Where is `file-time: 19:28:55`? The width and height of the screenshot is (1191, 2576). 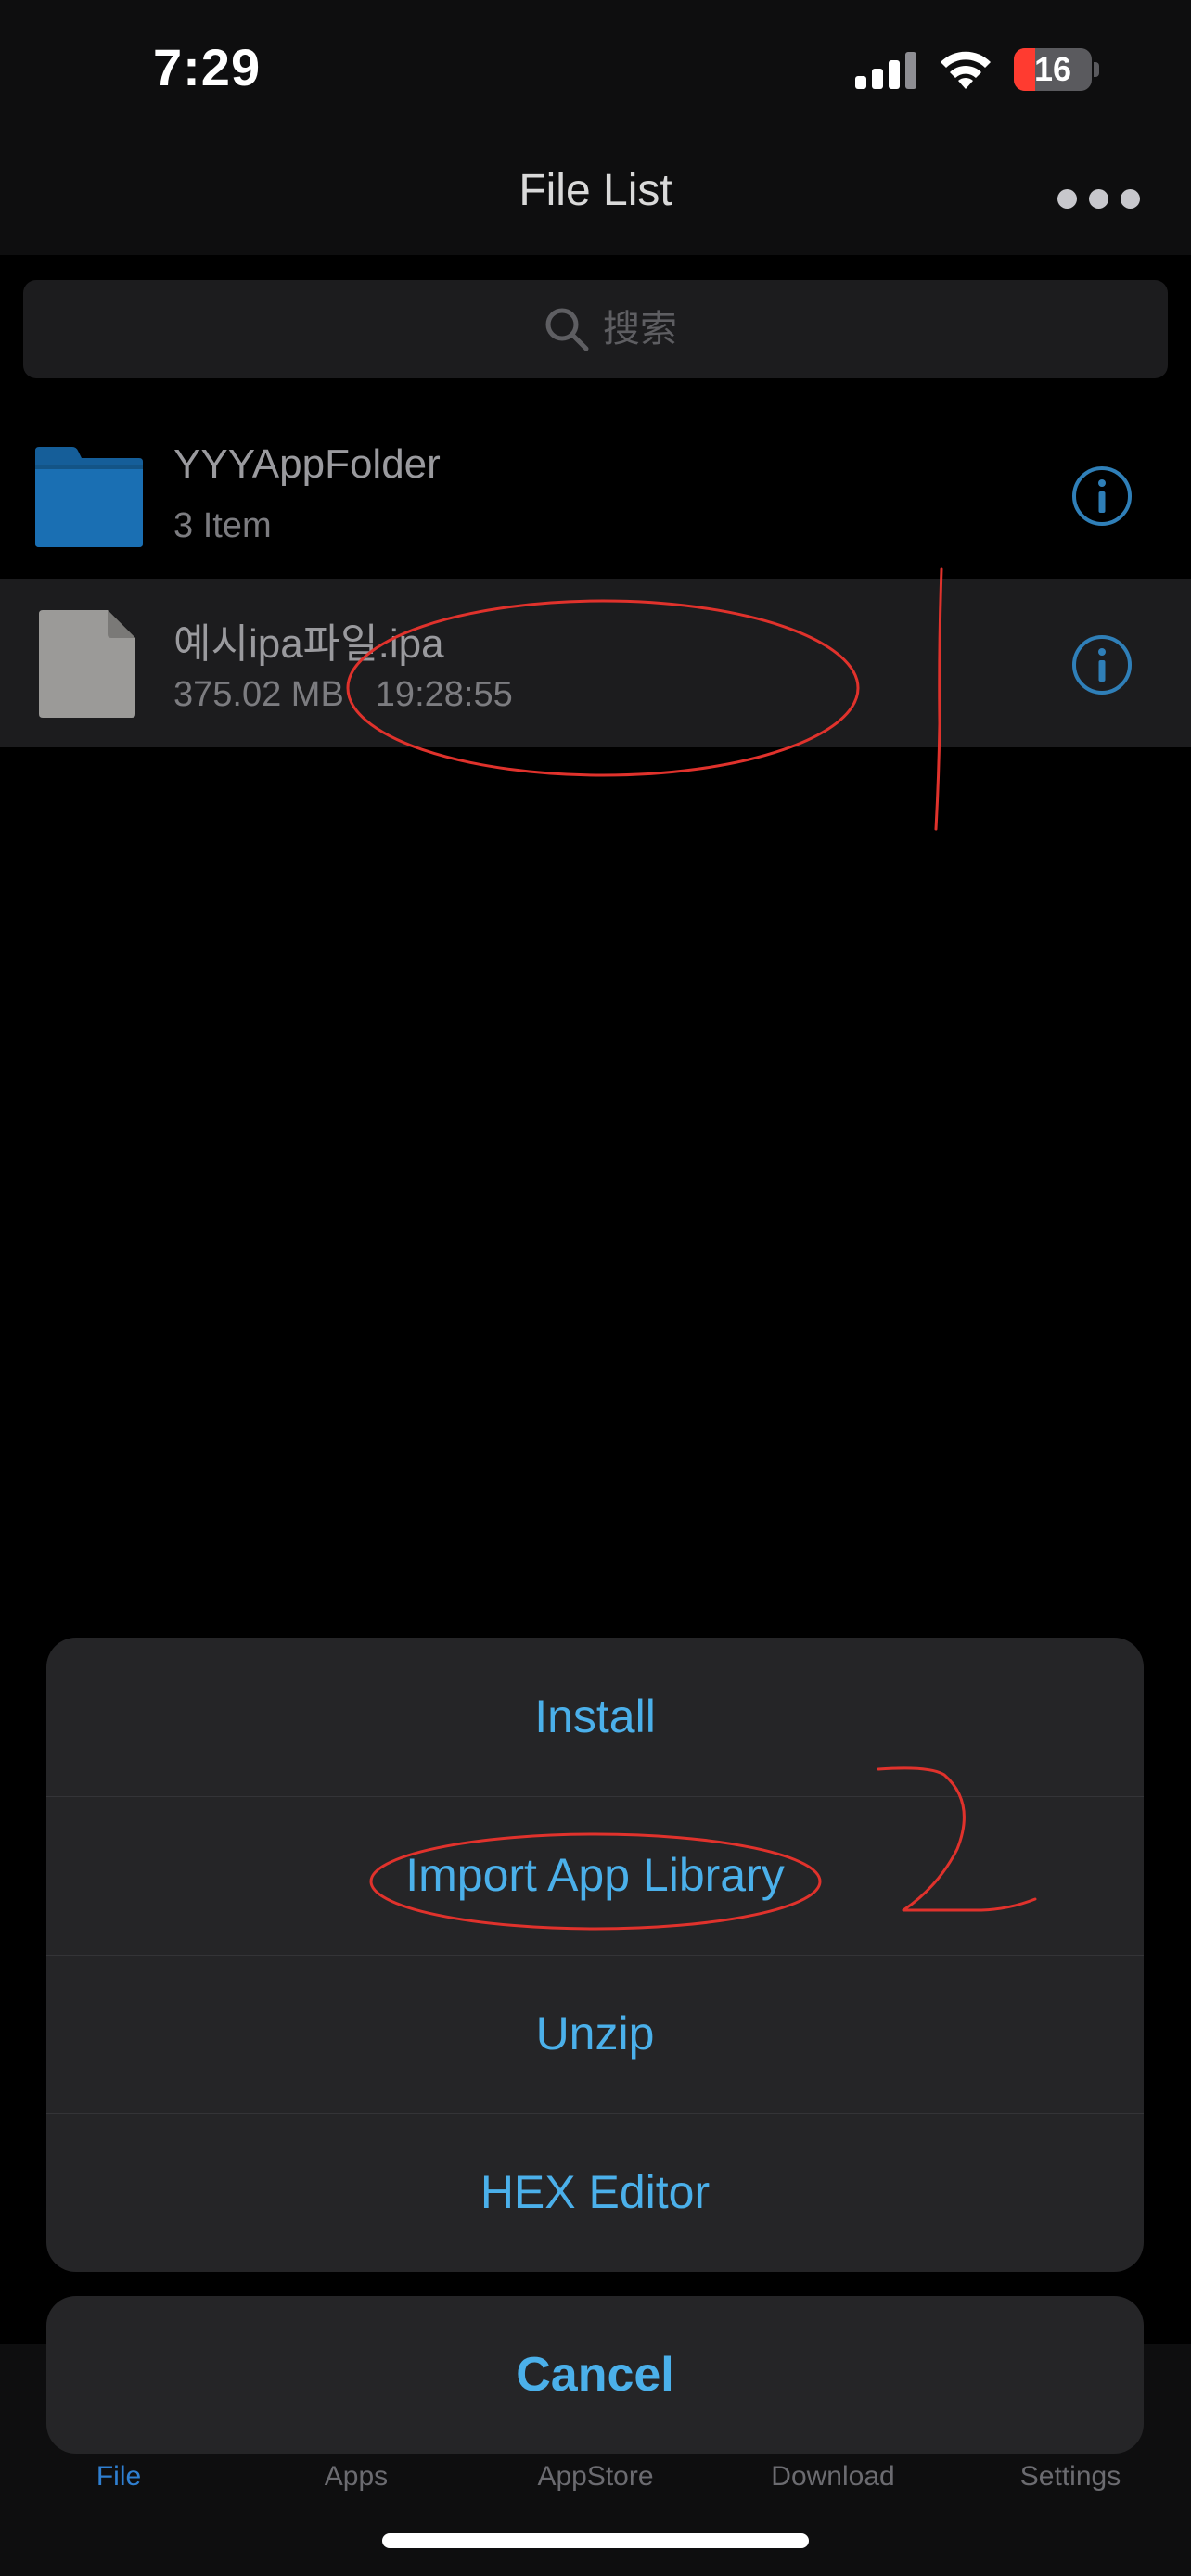 file-time: 19:28:55 is located at coordinates (444, 695).